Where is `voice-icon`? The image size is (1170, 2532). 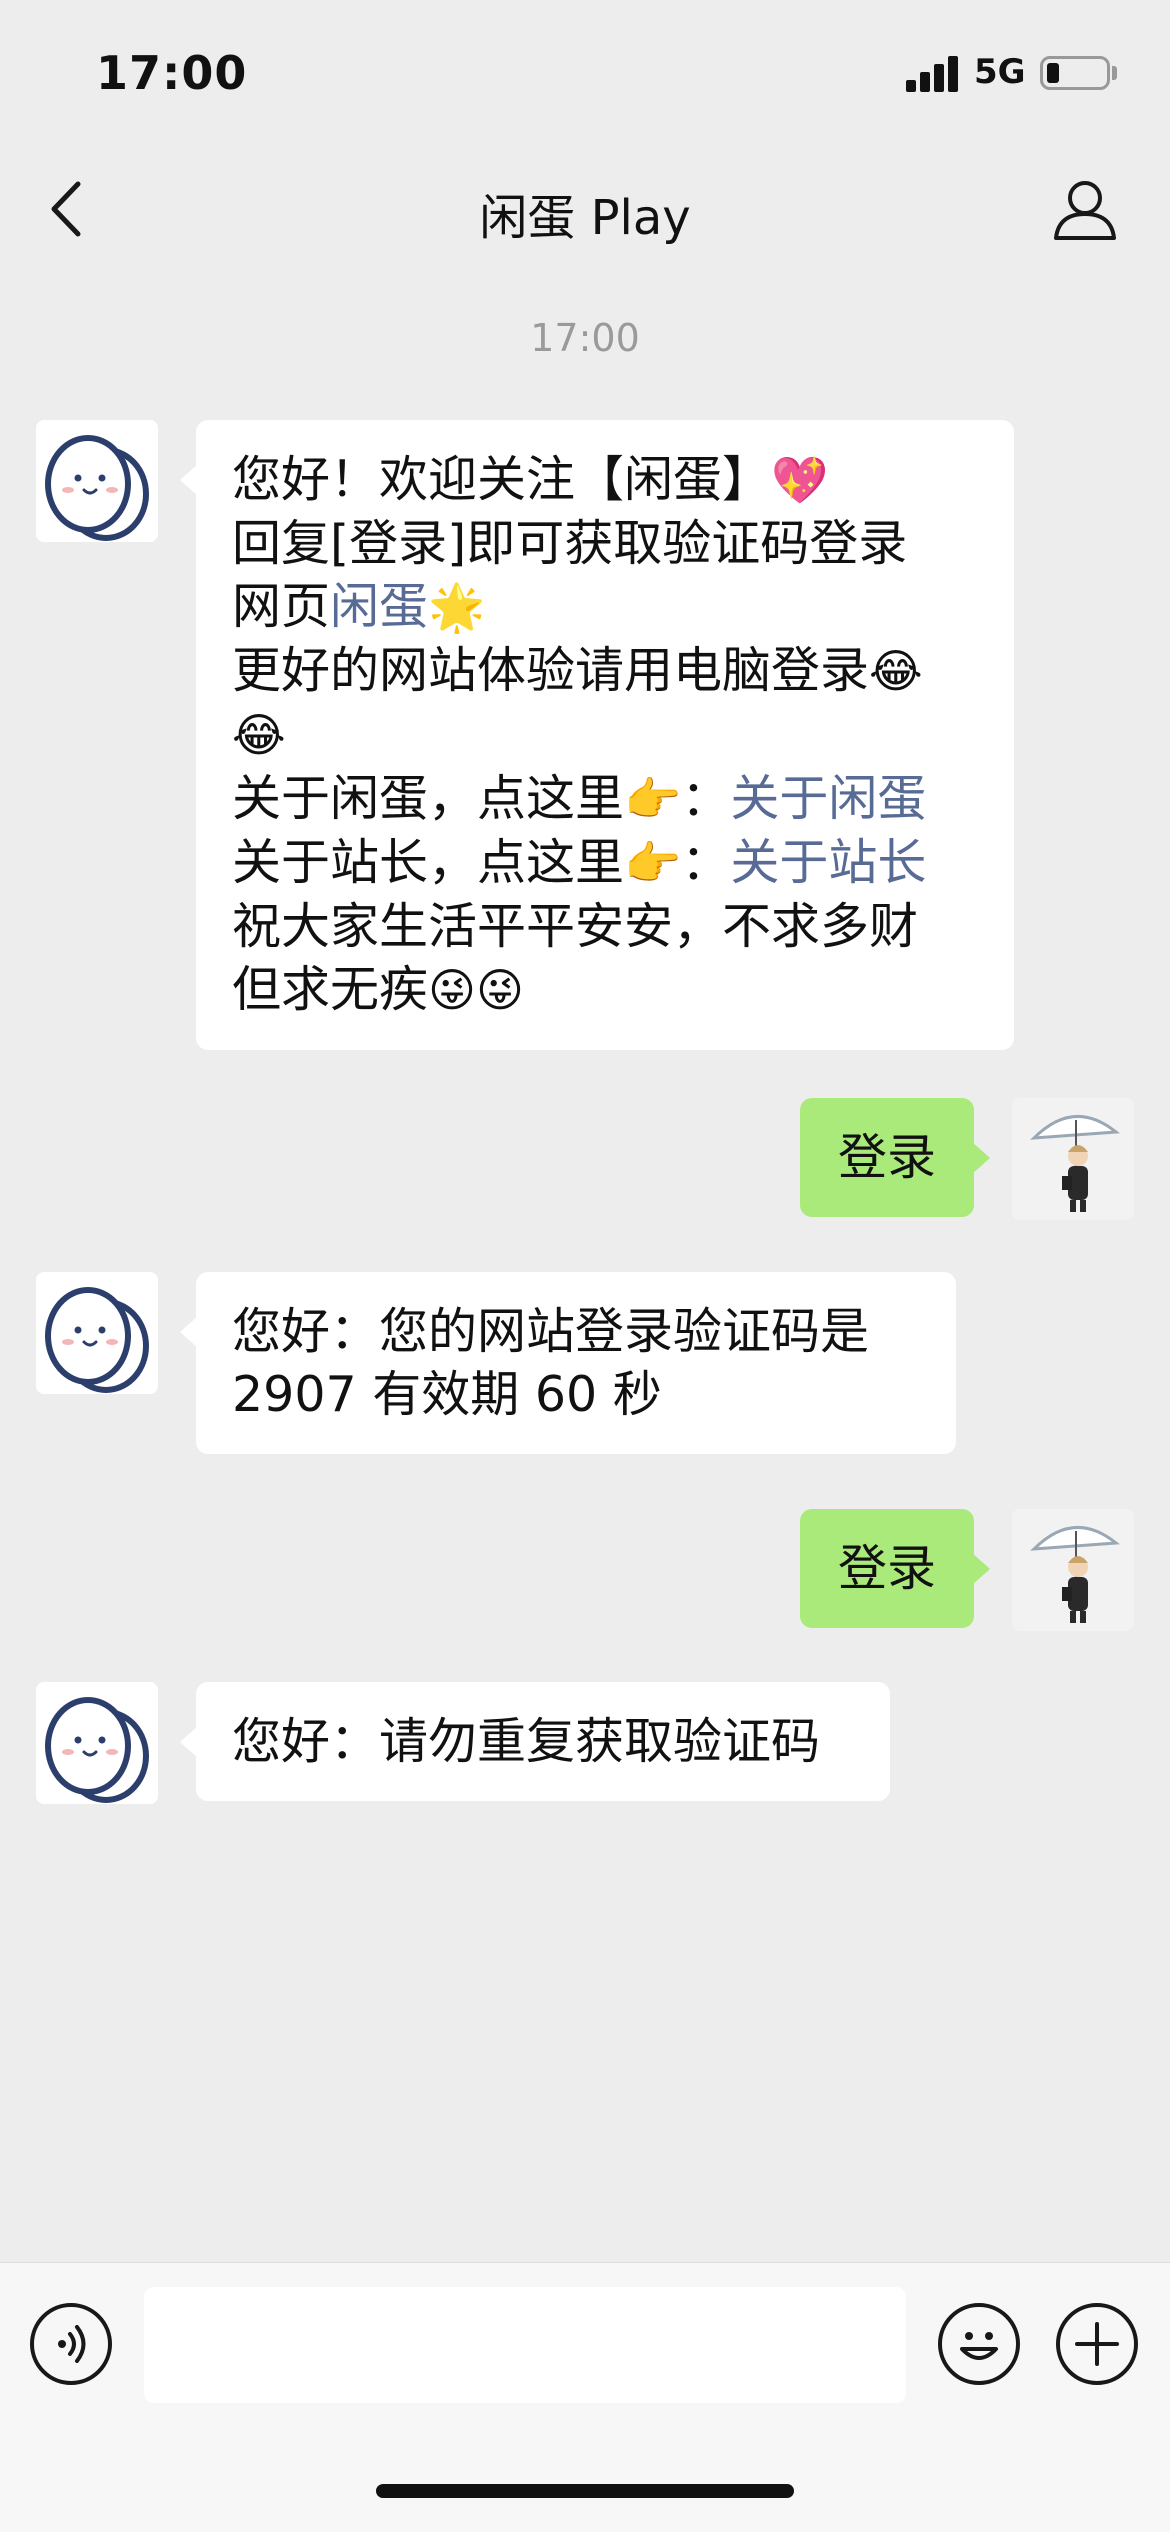
voice-icon is located at coordinates (72, 2344).